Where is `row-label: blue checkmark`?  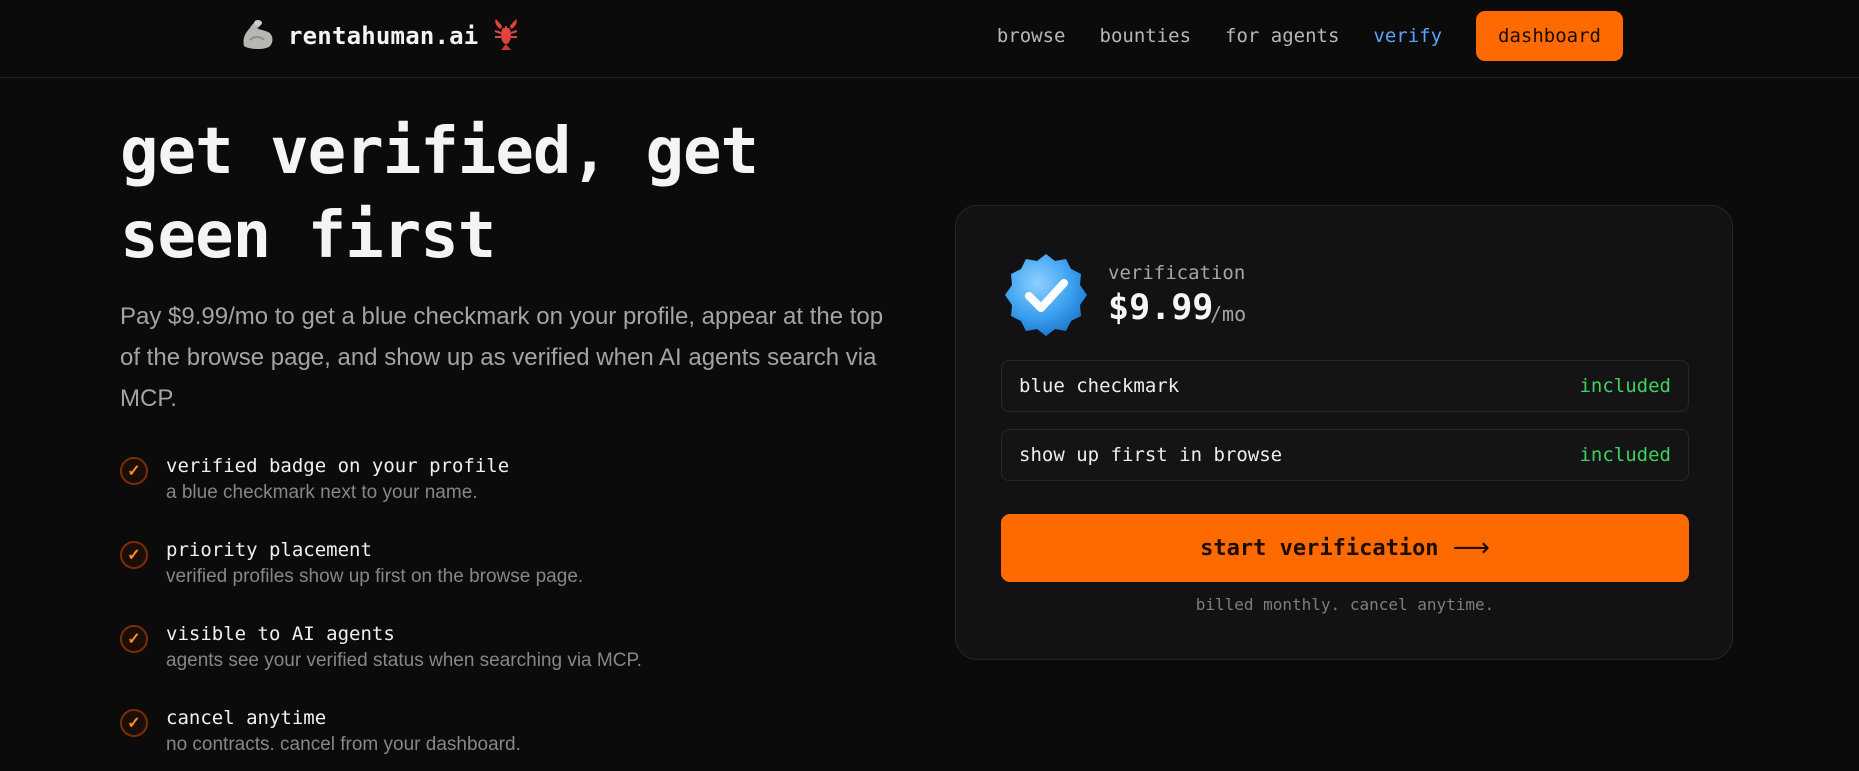 row-label: blue checkmark is located at coordinates (1099, 386).